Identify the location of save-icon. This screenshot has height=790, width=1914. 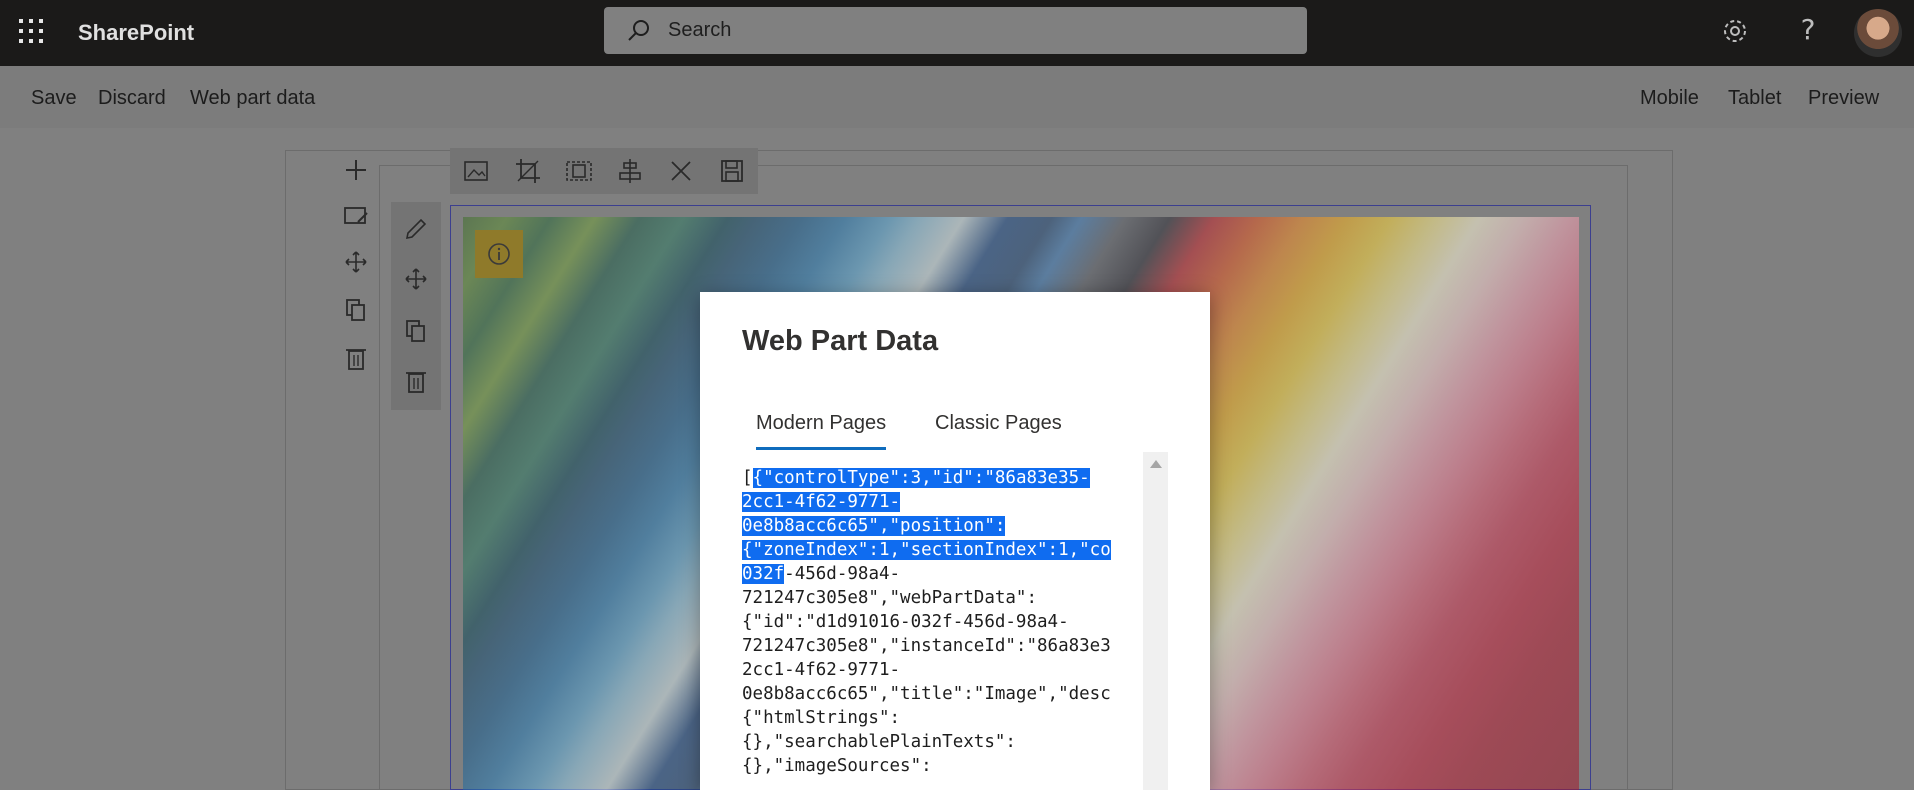
(732, 171).